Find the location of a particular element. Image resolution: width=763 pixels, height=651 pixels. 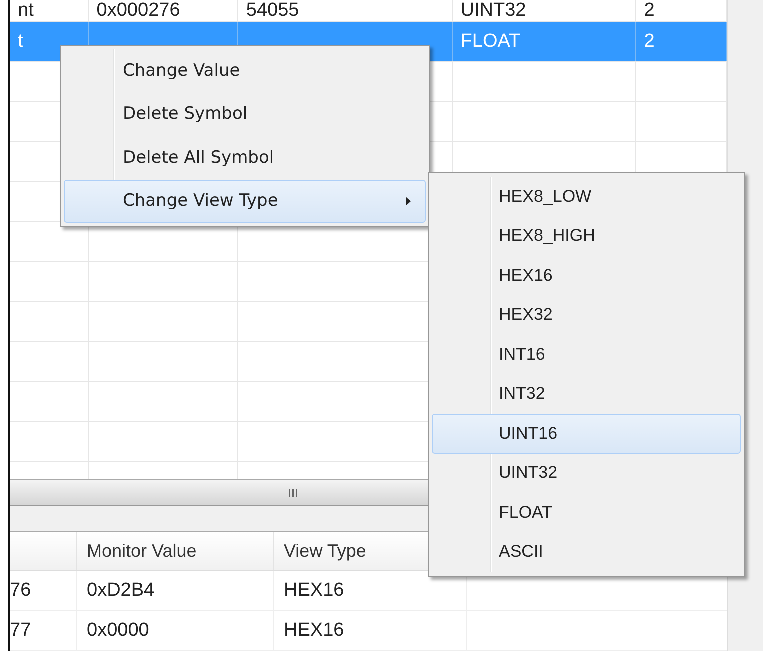

column-header: Monitor Value is located at coordinates (142, 551).